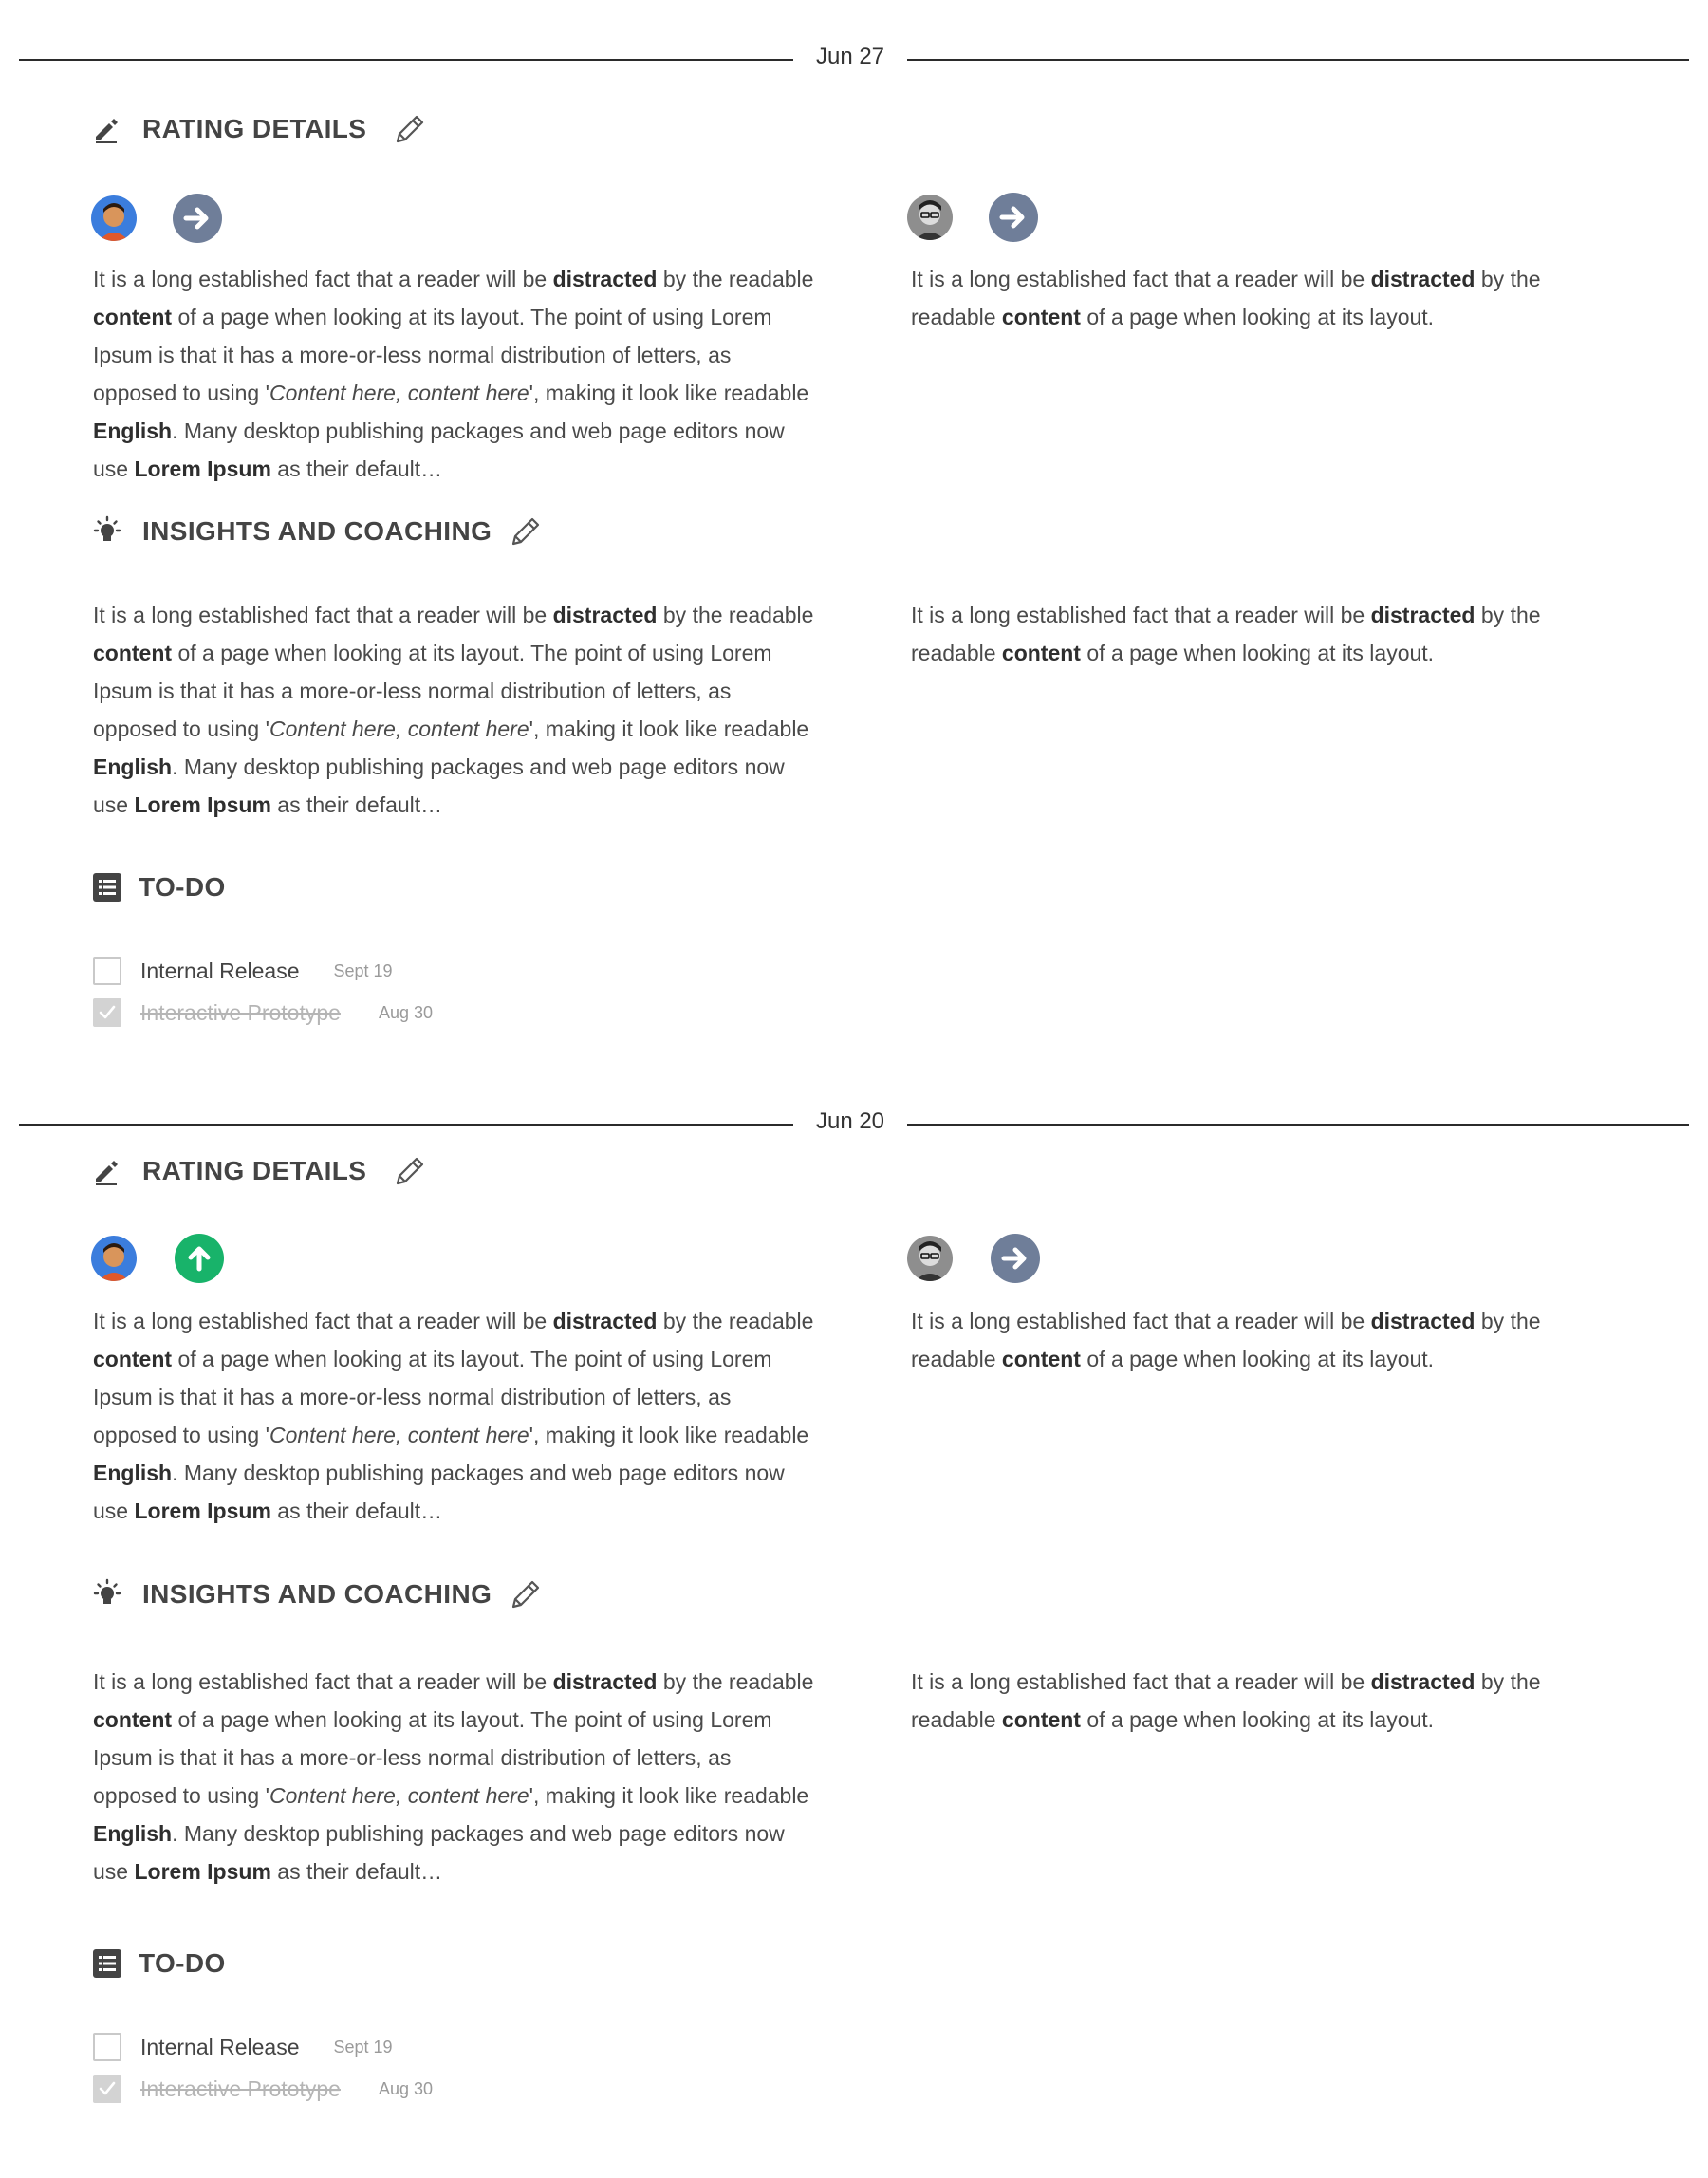 The width and height of the screenshot is (1708, 2178). What do you see at coordinates (850, 1121) in the screenshot?
I see `entry-date: Jun 20` at bounding box center [850, 1121].